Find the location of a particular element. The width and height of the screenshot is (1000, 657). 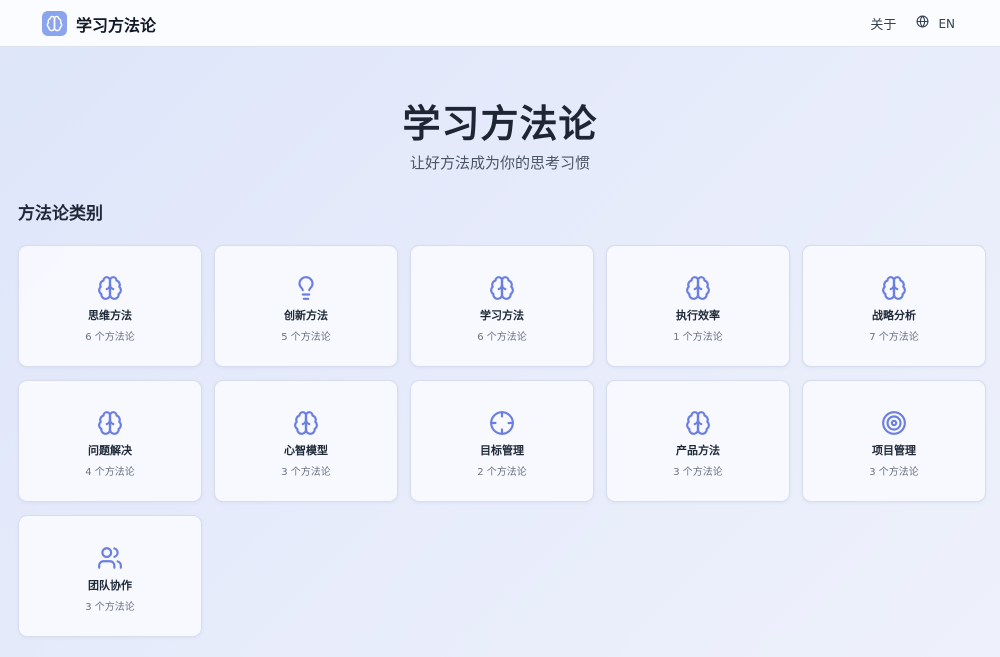

category-count: 5 个方法论 is located at coordinates (306, 337).